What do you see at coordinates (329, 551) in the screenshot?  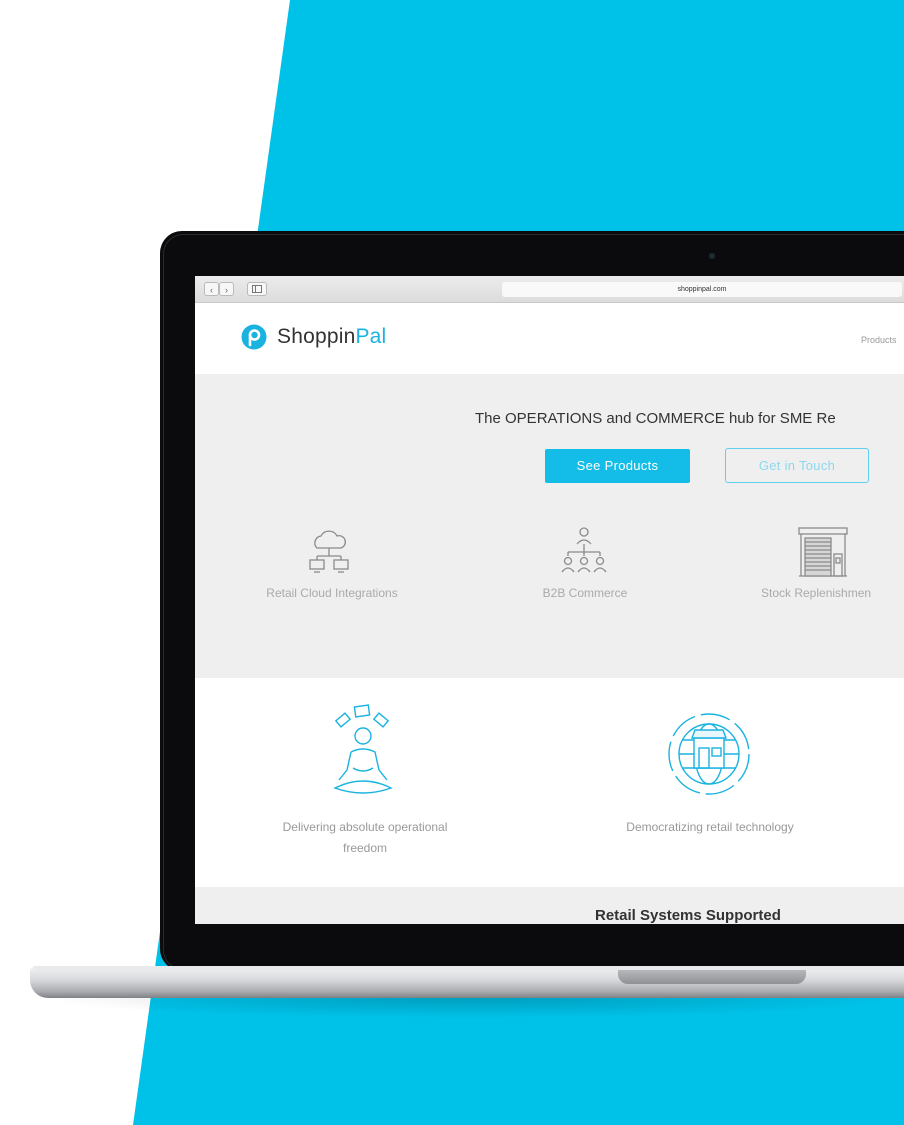 I see `cloud-network-icon` at bounding box center [329, 551].